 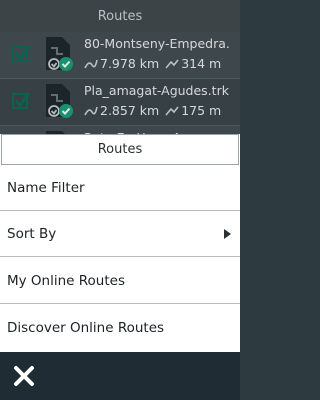 What do you see at coordinates (86, 328) in the screenshot?
I see `menu-item-label: Discover Online Routes` at bounding box center [86, 328].